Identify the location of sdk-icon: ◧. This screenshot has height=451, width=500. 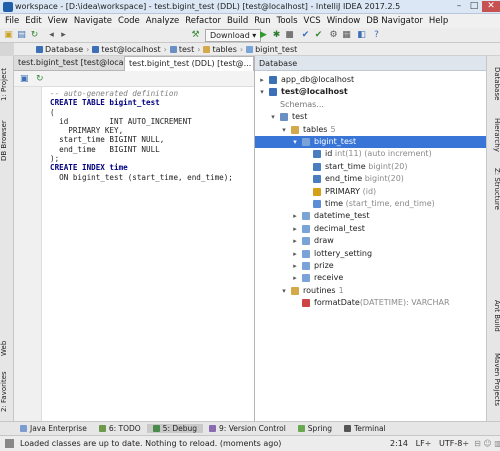
(361, 35).